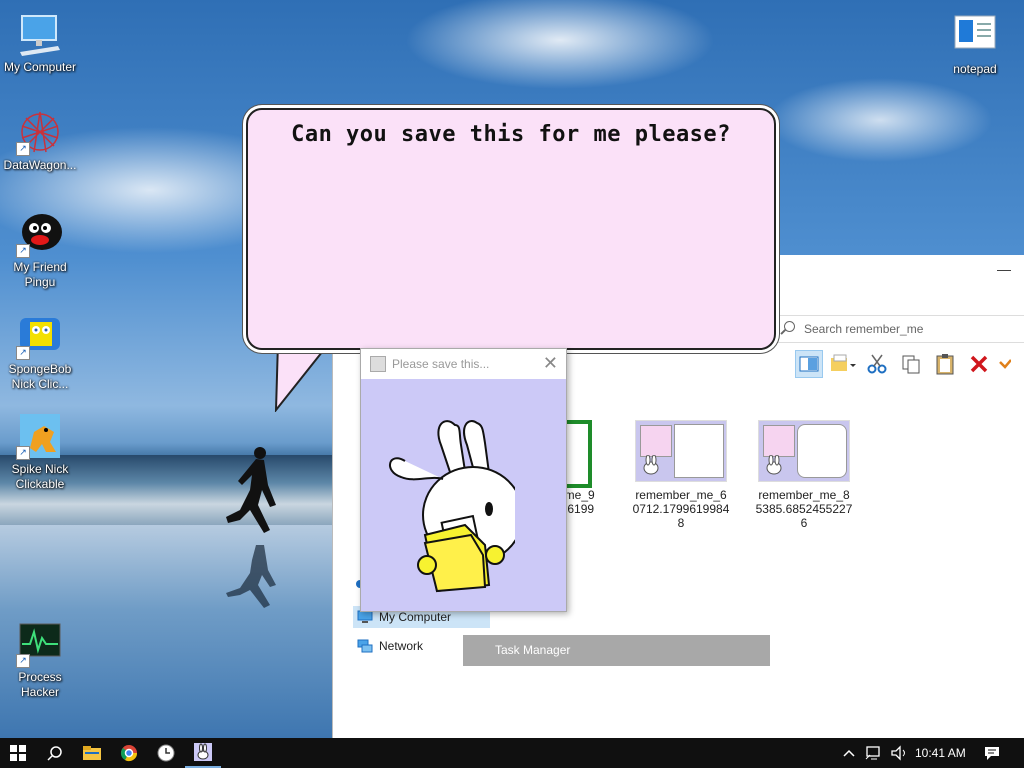 The image size is (1024, 768). What do you see at coordinates (975, 69) in the screenshot?
I see `desktop-icon-label: notepad` at bounding box center [975, 69].